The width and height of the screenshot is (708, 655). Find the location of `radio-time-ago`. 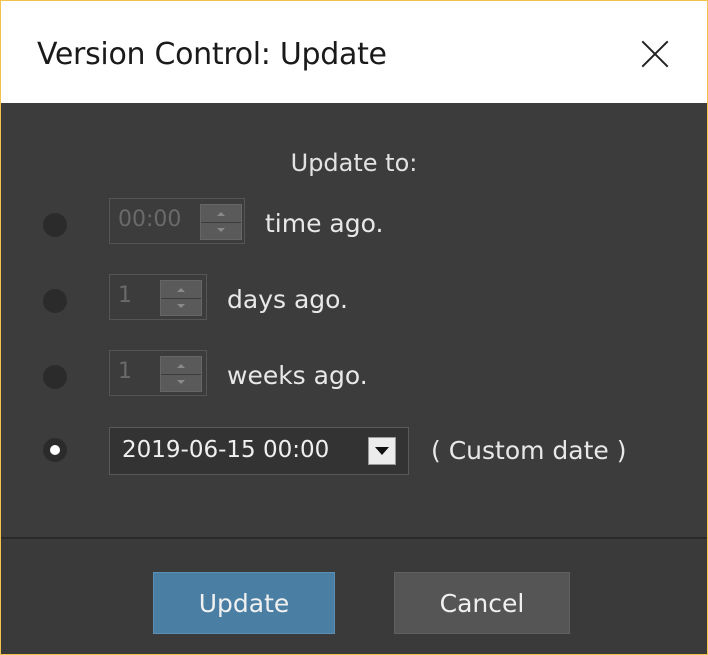

radio-time-ago is located at coordinates (55, 225).